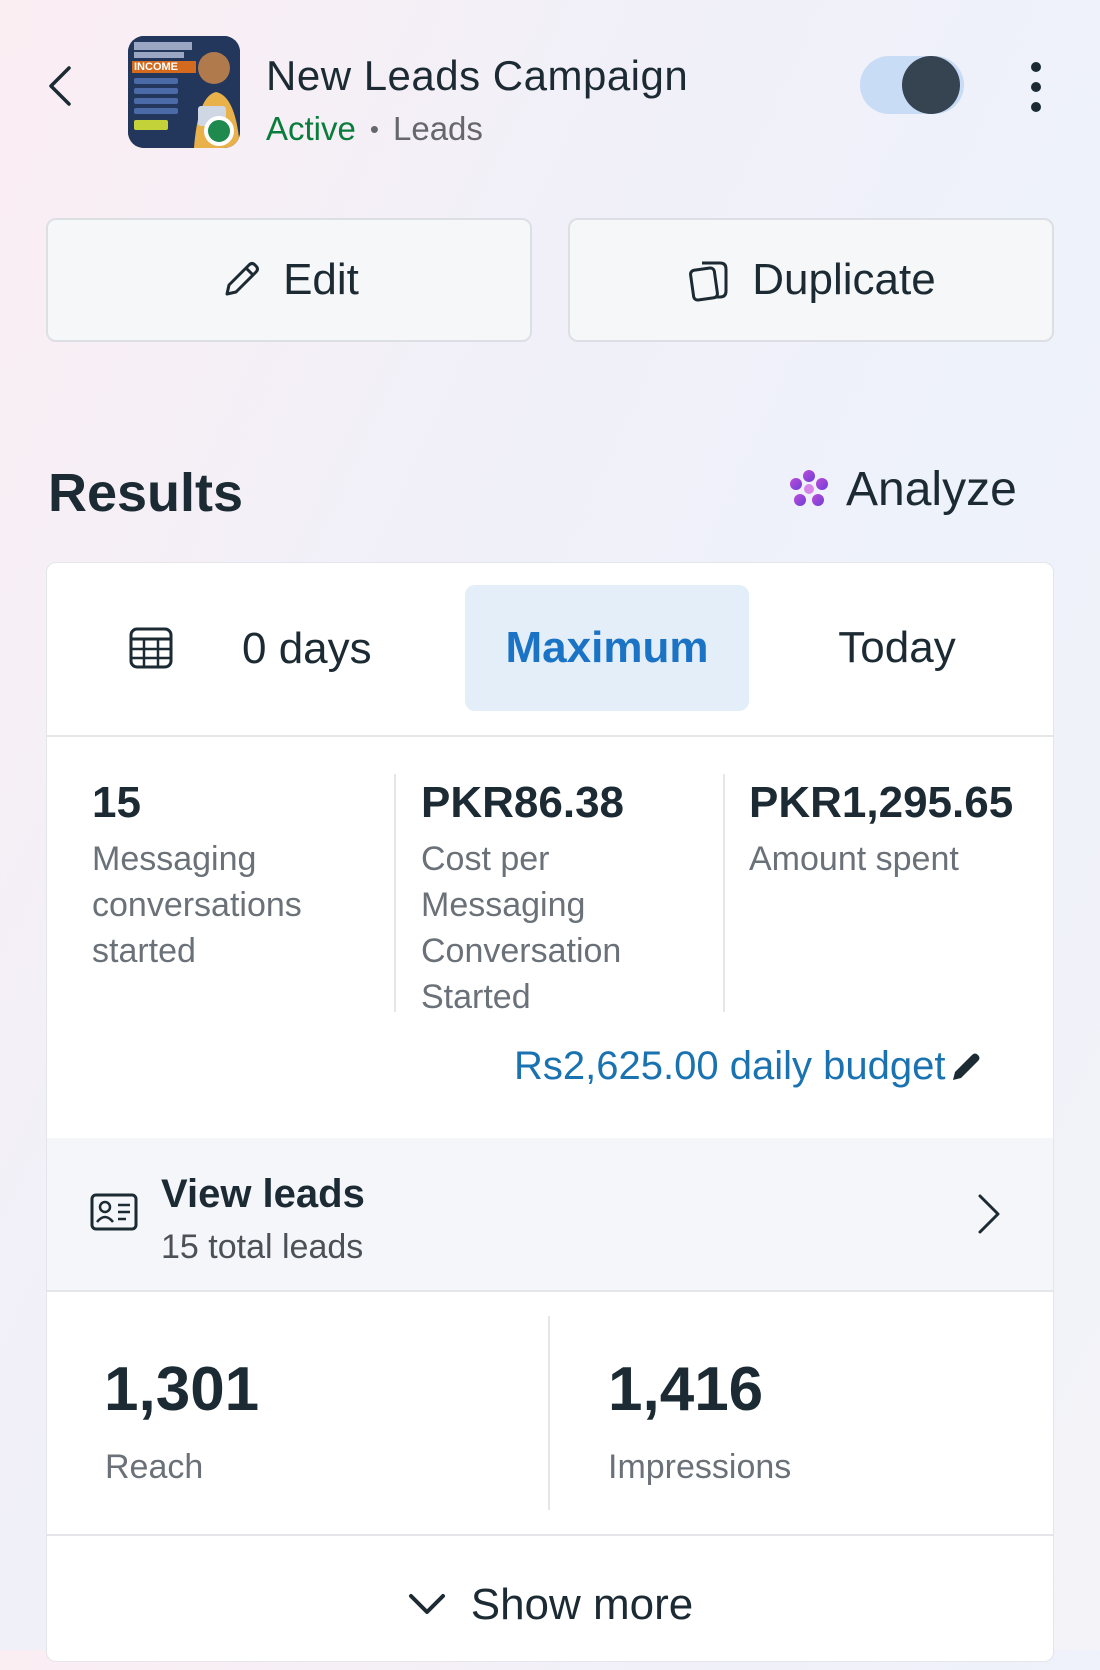 Image resolution: width=1100 pixels, height=1670 pixels. What do you see at coordinates (809, 487) in the screenshot?
I see `sparkle-flower-icon` at bounding box center [809, 487].